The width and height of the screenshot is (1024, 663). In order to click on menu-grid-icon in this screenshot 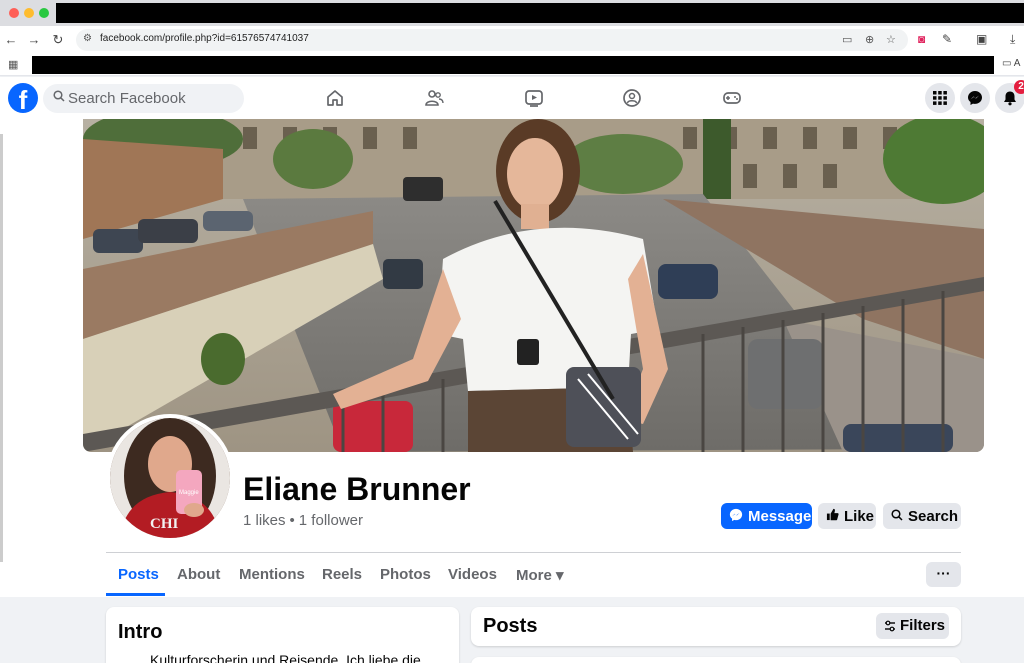, I will do `click(940, 98)`.